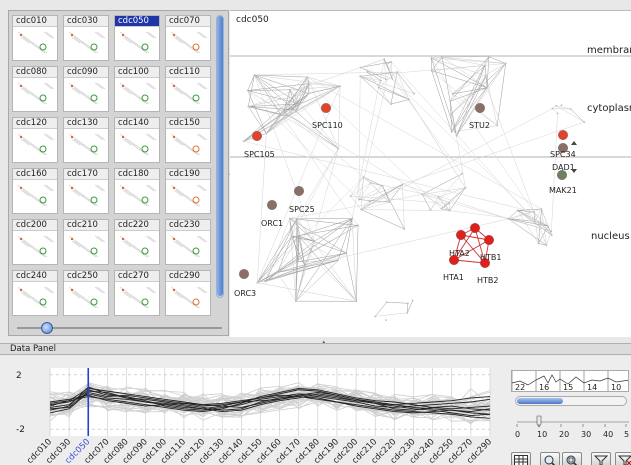 This screenshot has height=465, width=631. I want to click on thumbnail-zoom-slider, so click(119, 328).